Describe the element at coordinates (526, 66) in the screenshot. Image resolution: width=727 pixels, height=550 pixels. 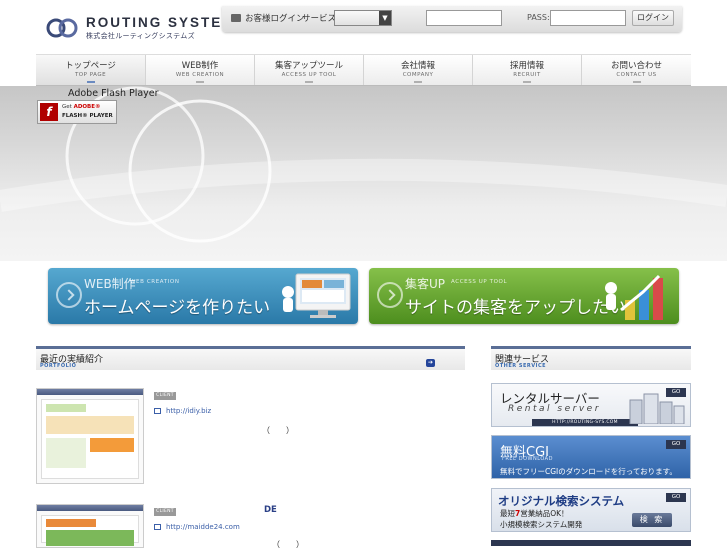
I see `nav-label: 採用情報` at that location.